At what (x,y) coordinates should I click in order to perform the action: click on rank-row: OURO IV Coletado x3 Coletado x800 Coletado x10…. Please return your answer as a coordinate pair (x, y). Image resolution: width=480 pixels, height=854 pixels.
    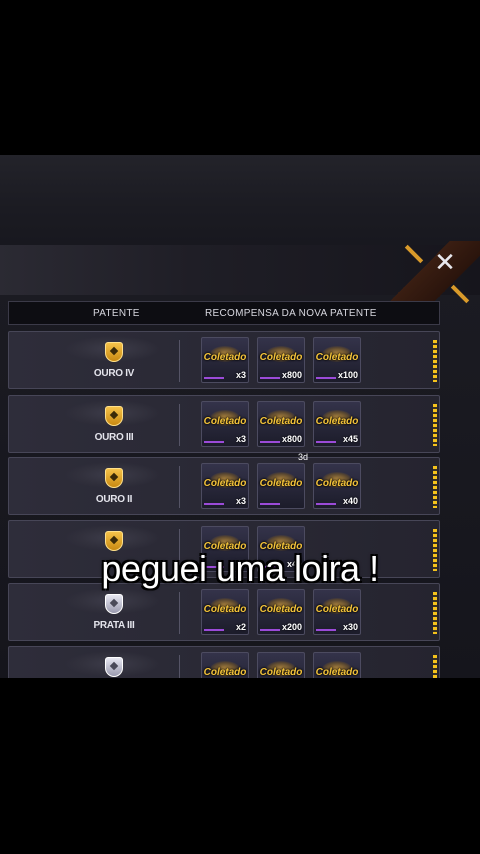
    Looking at the image, I should click on (224, 360).